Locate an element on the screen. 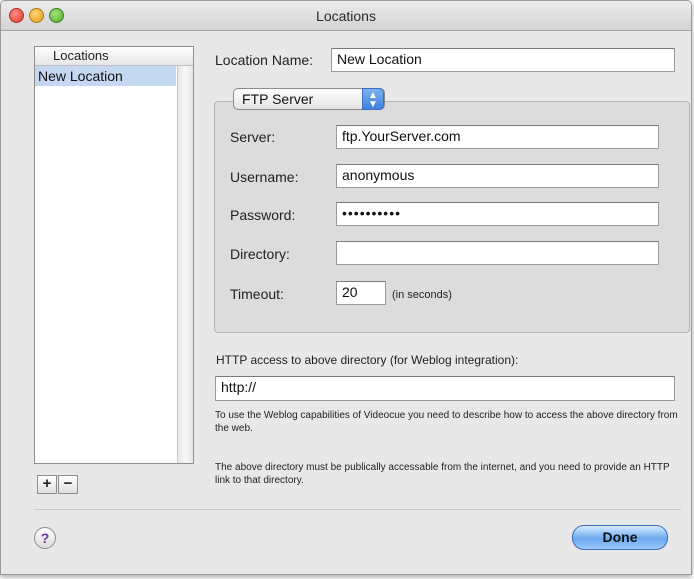 The width and height of the screenshot is (694, 579). server-type-popup: FTP Server ▲ ▼ is located at coordinates (309, 99).